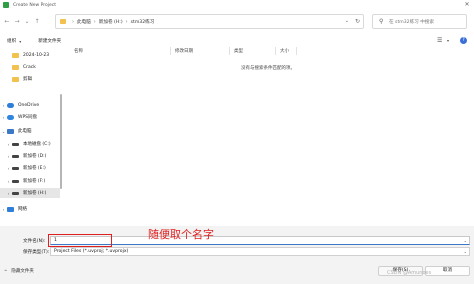 The height and width of the screenshot is (284, 474). Describe the element at coordinates (237, 41) in the screenshot. I see `toolbar: 组织 ▾ 新建文件夹 ☰ ▾ ?` at that location.